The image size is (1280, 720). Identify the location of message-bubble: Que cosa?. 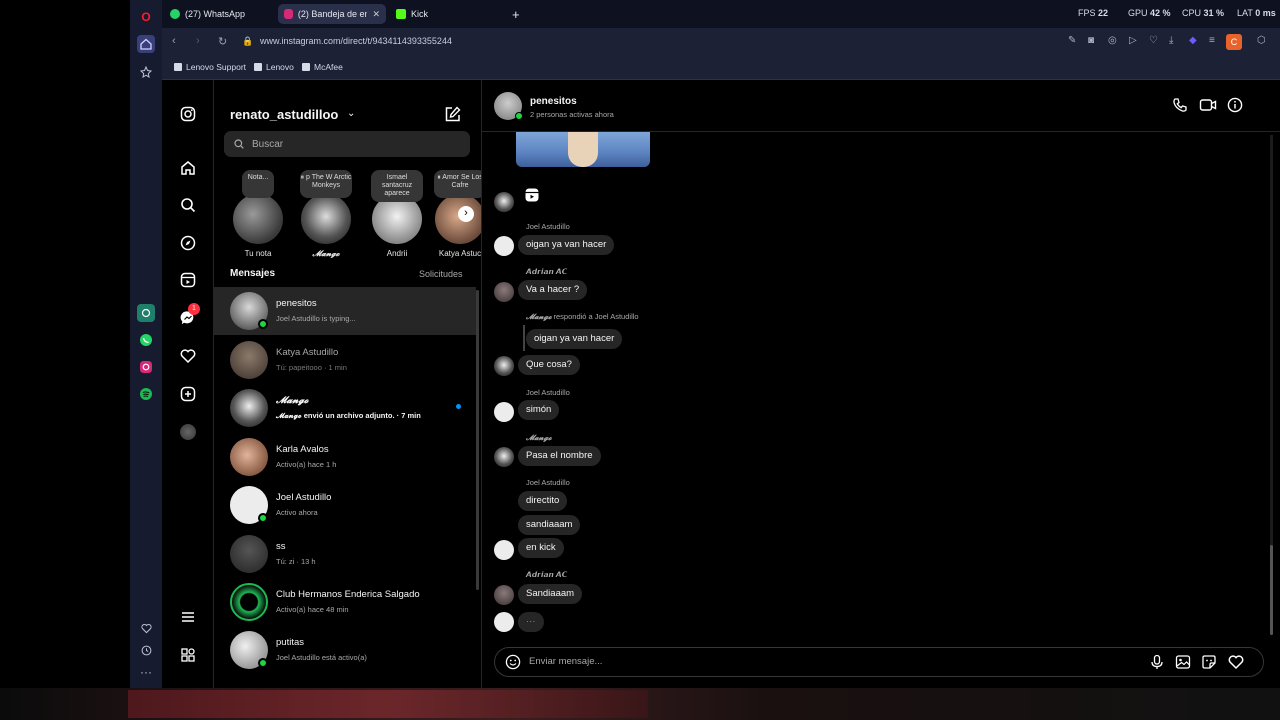
(549, 365).